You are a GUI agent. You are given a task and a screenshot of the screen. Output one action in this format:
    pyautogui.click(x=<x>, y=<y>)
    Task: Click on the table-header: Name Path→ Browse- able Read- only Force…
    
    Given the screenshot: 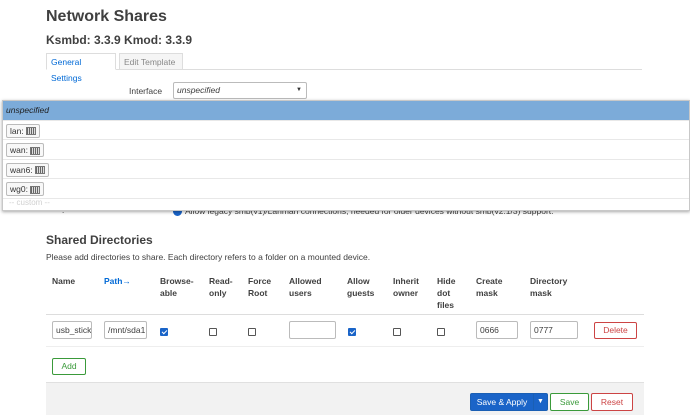 What is the action you would take?
    pyautogui.click(x=345, y=291)
    